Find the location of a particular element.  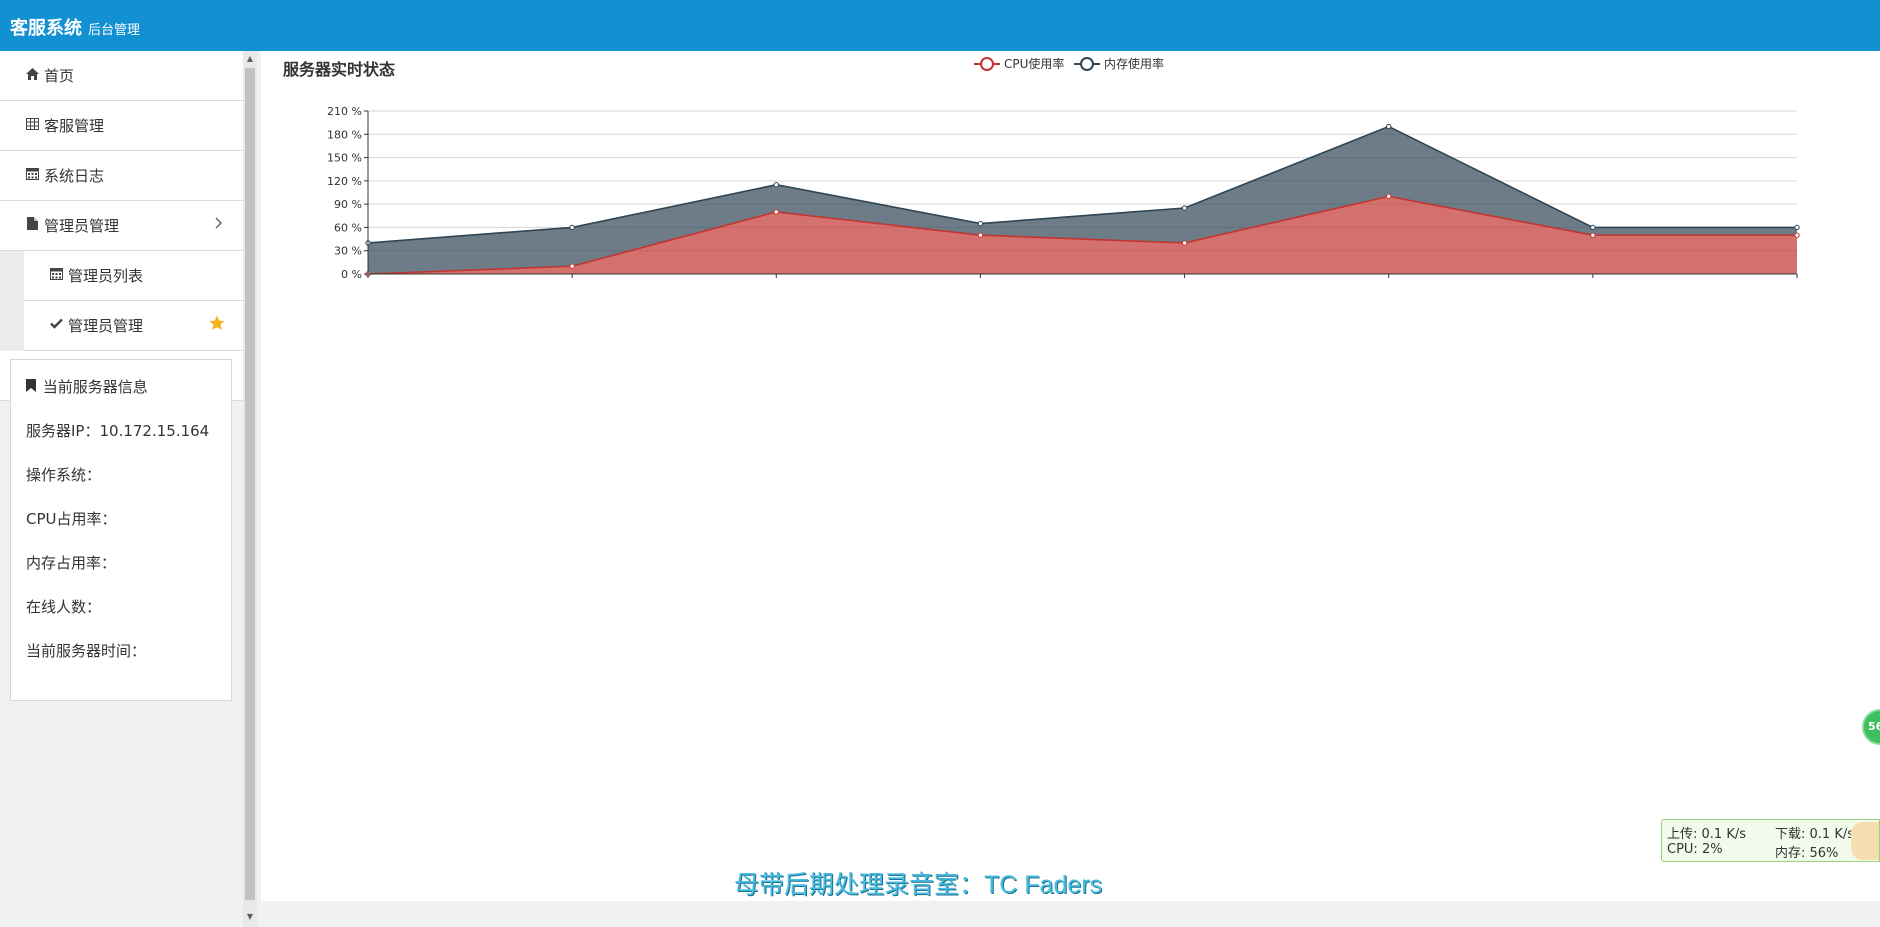

server-ip-row: 服务器IP：10.172.15.164 is located at coordinates (117, 430).